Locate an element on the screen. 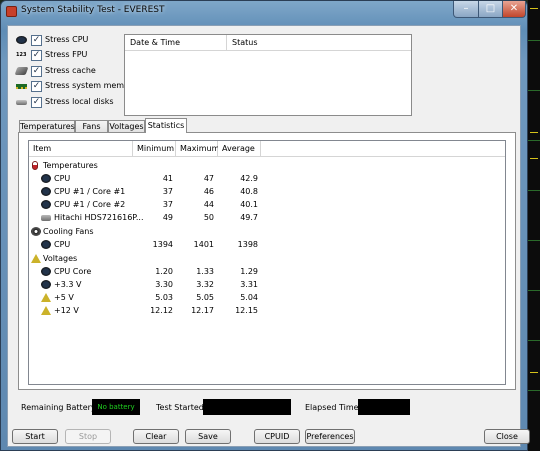  row-avg: 1398 is located at coordinates (247, 244).